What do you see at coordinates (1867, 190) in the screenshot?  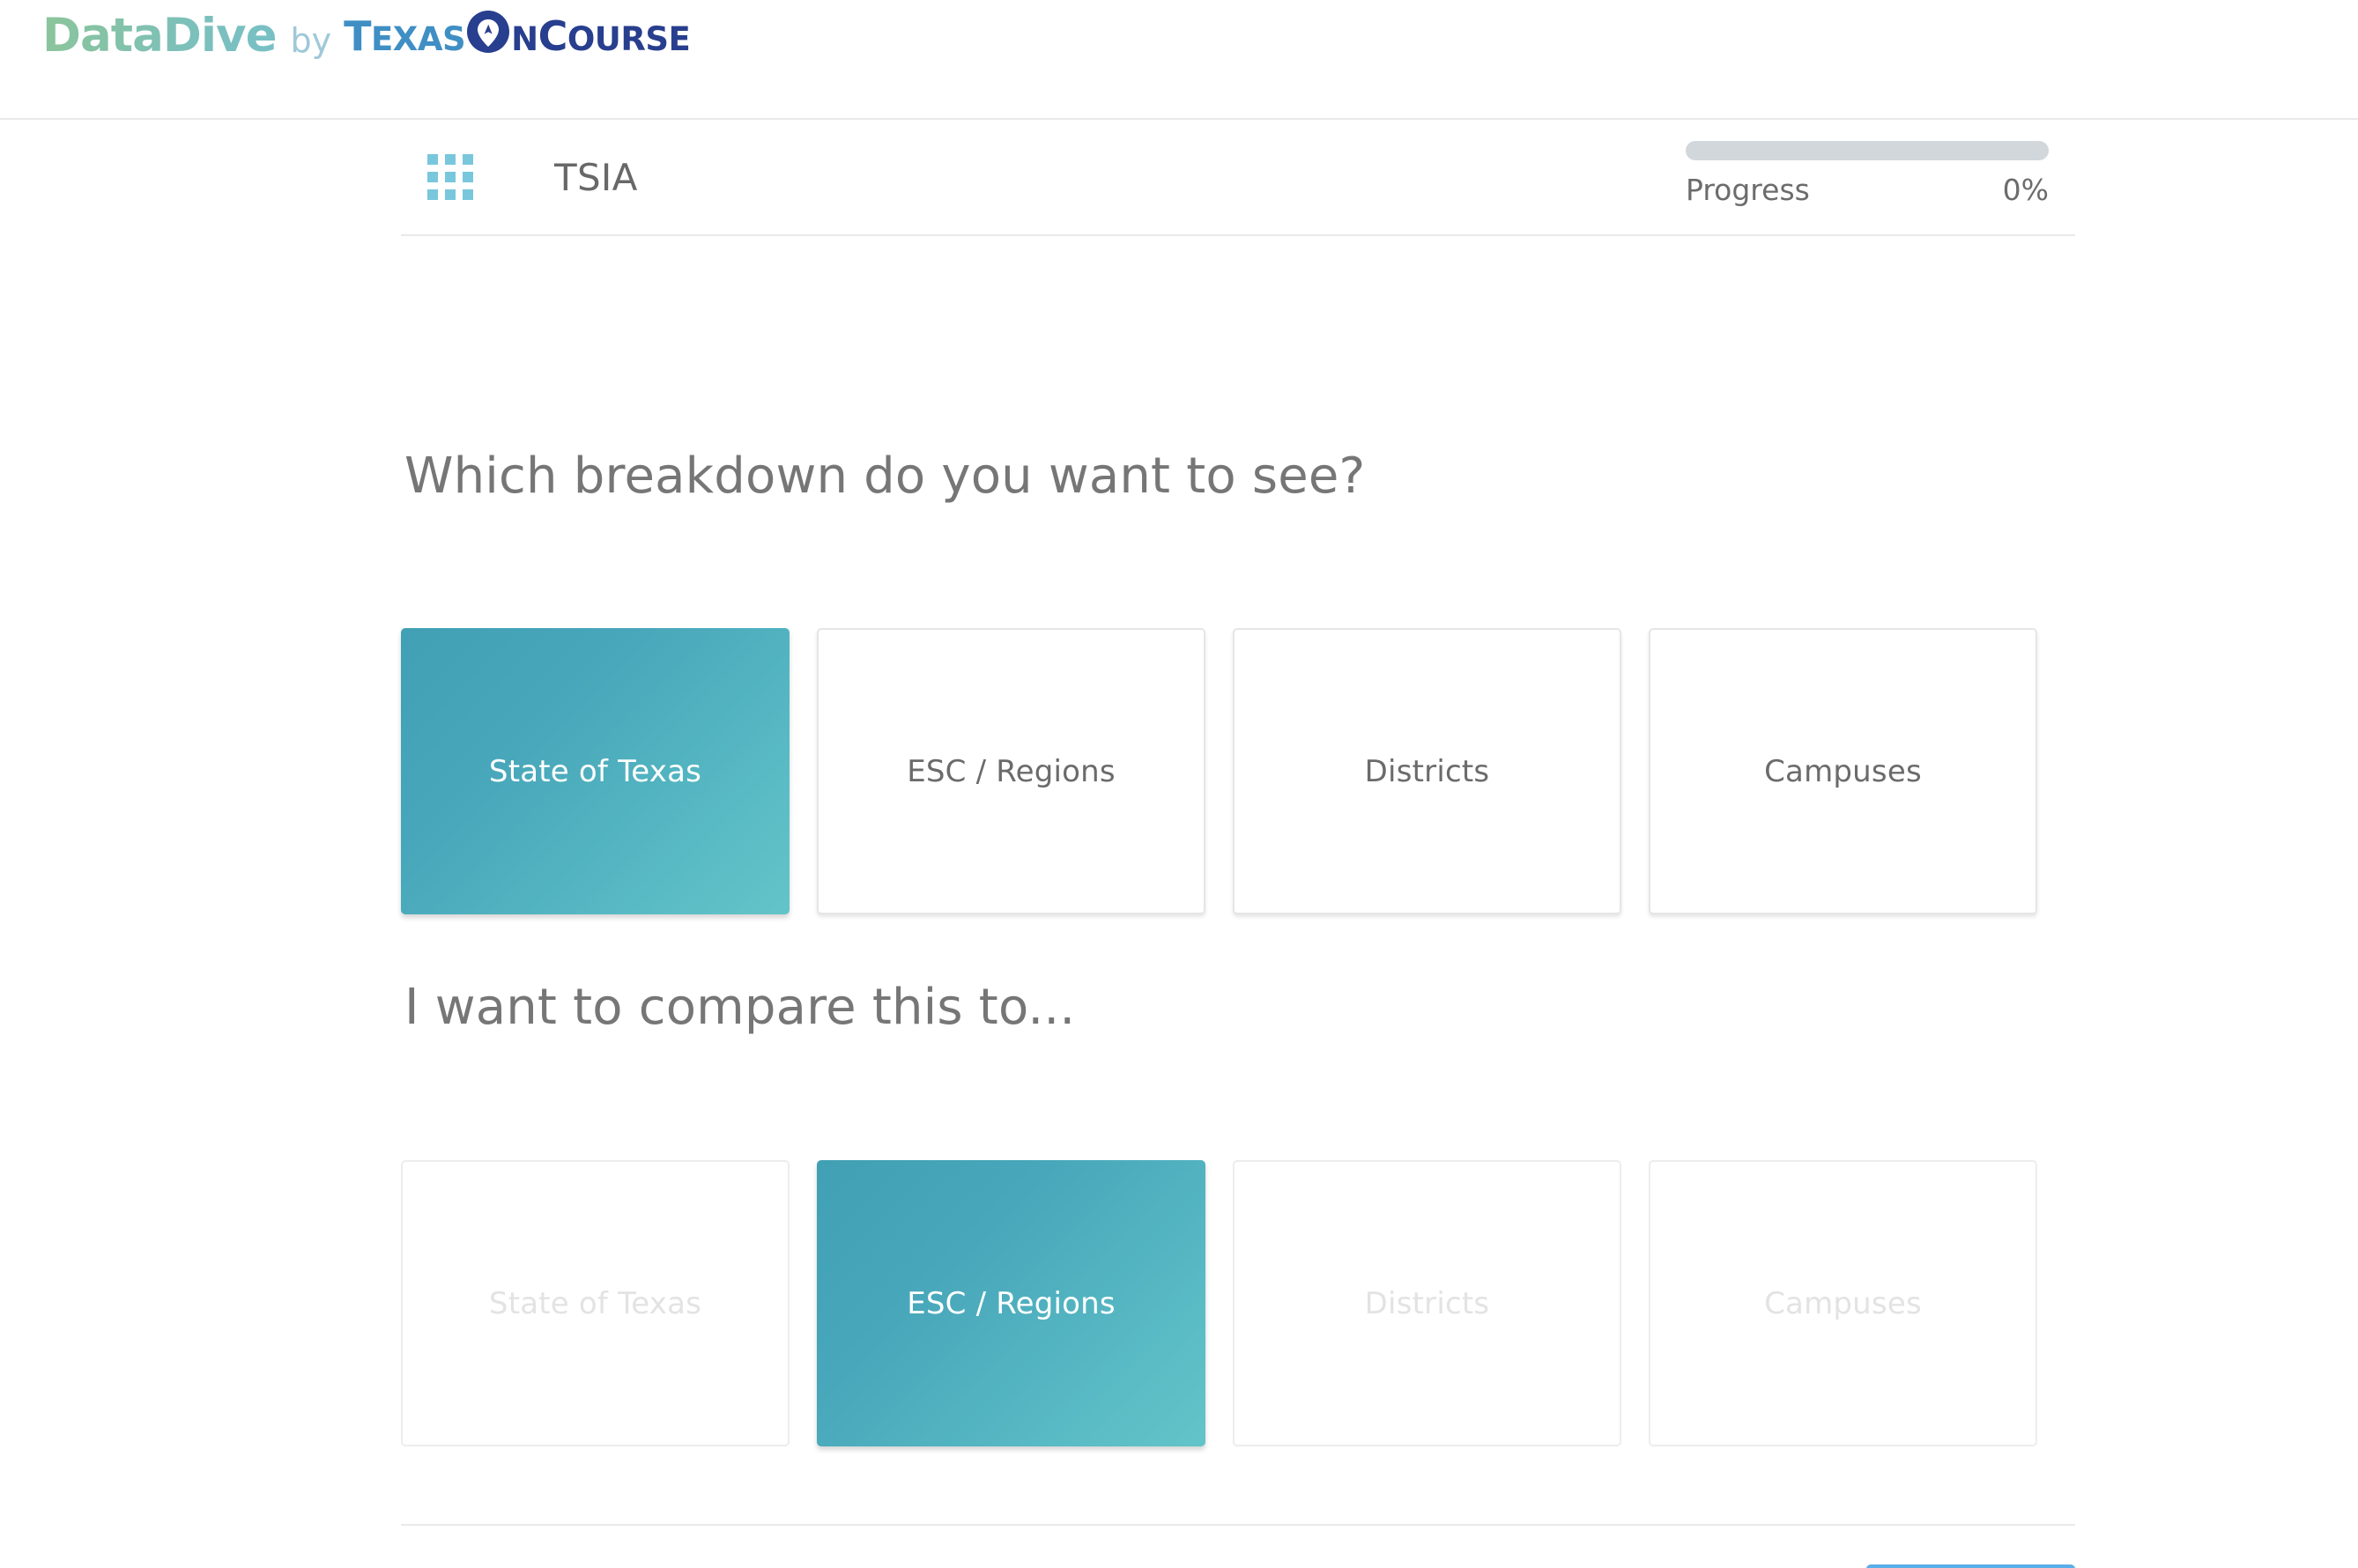 I see `progress-row: Progress 0%` at bounding box center [1867, 190].